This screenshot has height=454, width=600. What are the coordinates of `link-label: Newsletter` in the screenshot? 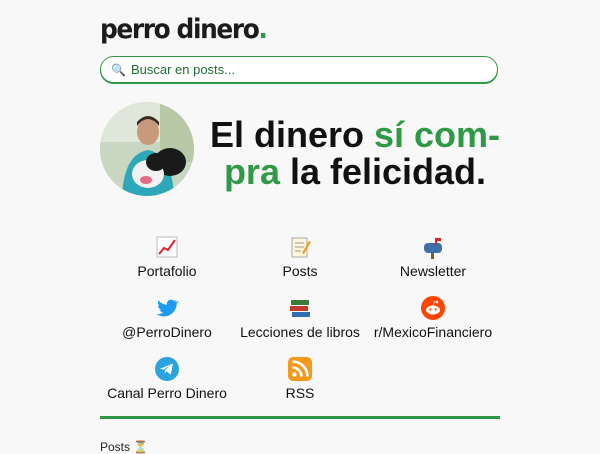 It's located at (433, 271).